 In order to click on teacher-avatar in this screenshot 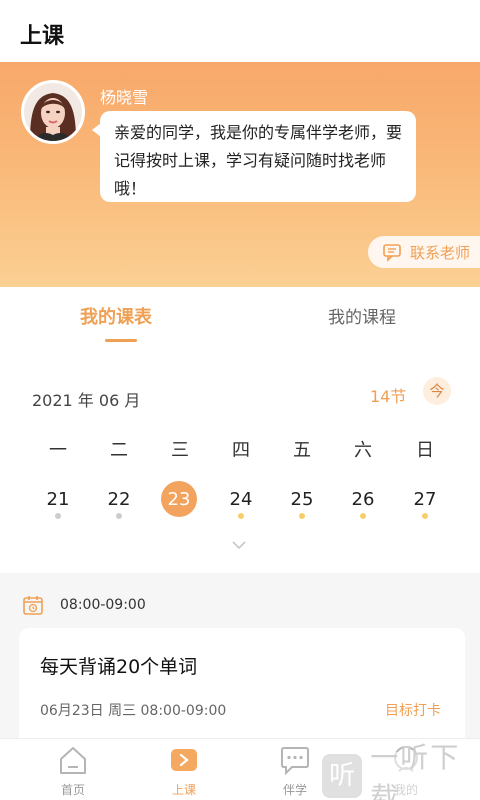, I will do `click(53, 112)`.